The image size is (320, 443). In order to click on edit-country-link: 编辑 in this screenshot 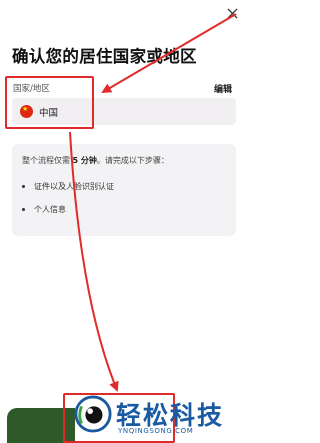, I will do `click(223, 88)`.